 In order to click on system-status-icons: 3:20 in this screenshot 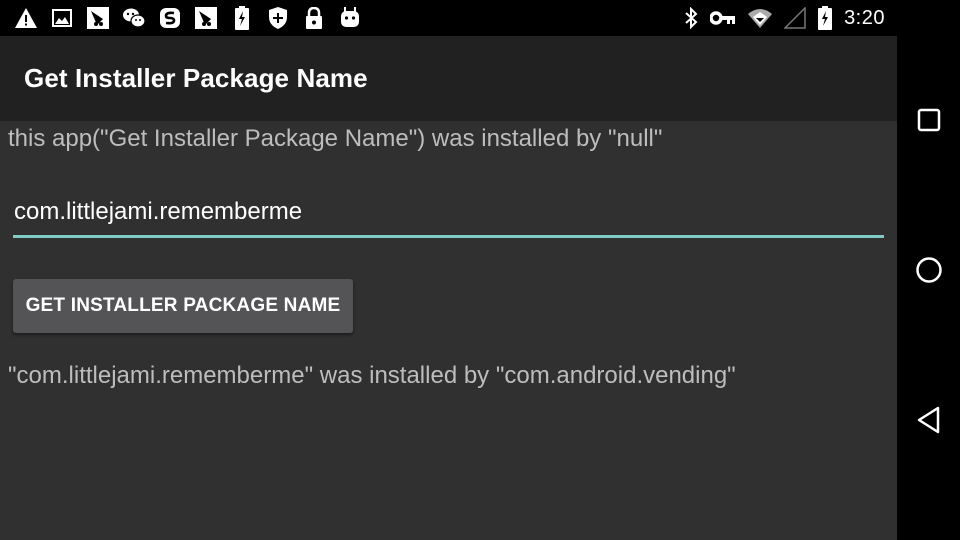, I will do `click(784, 18)`.